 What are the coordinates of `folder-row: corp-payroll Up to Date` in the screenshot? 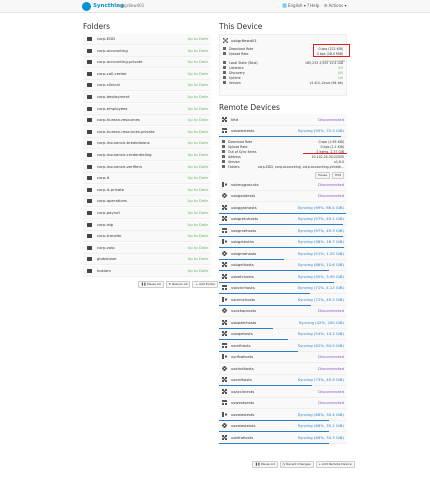 It's located at (147, 213).